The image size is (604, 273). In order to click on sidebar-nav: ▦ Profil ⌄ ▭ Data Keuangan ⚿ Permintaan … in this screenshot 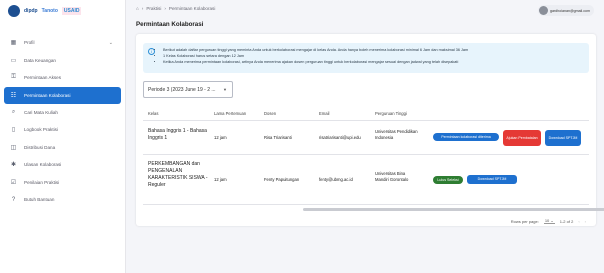, I will do `click(62, 121)`.